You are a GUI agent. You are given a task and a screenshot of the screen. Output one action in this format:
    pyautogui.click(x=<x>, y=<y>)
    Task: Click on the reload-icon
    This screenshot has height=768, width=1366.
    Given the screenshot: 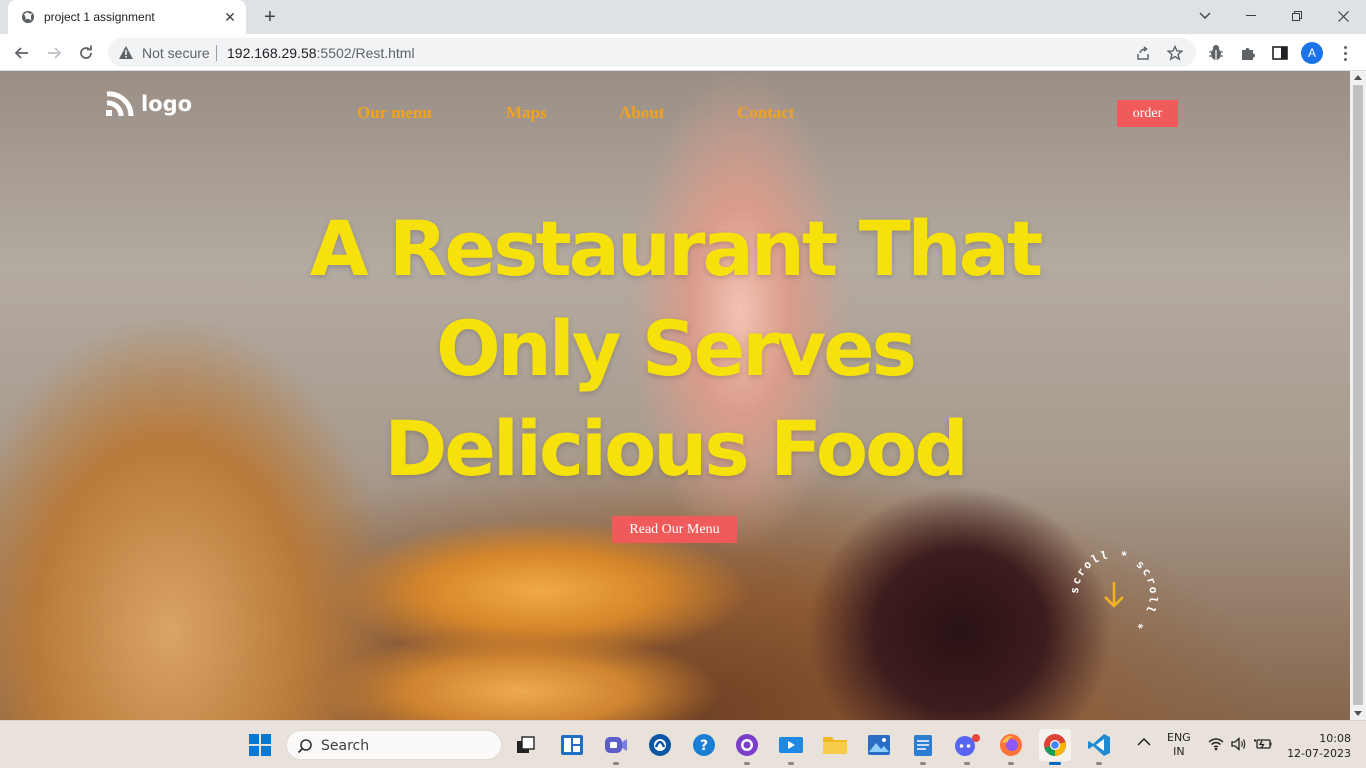 What is the action you would take?
    pyautogui.click(x=86, y=52)
    